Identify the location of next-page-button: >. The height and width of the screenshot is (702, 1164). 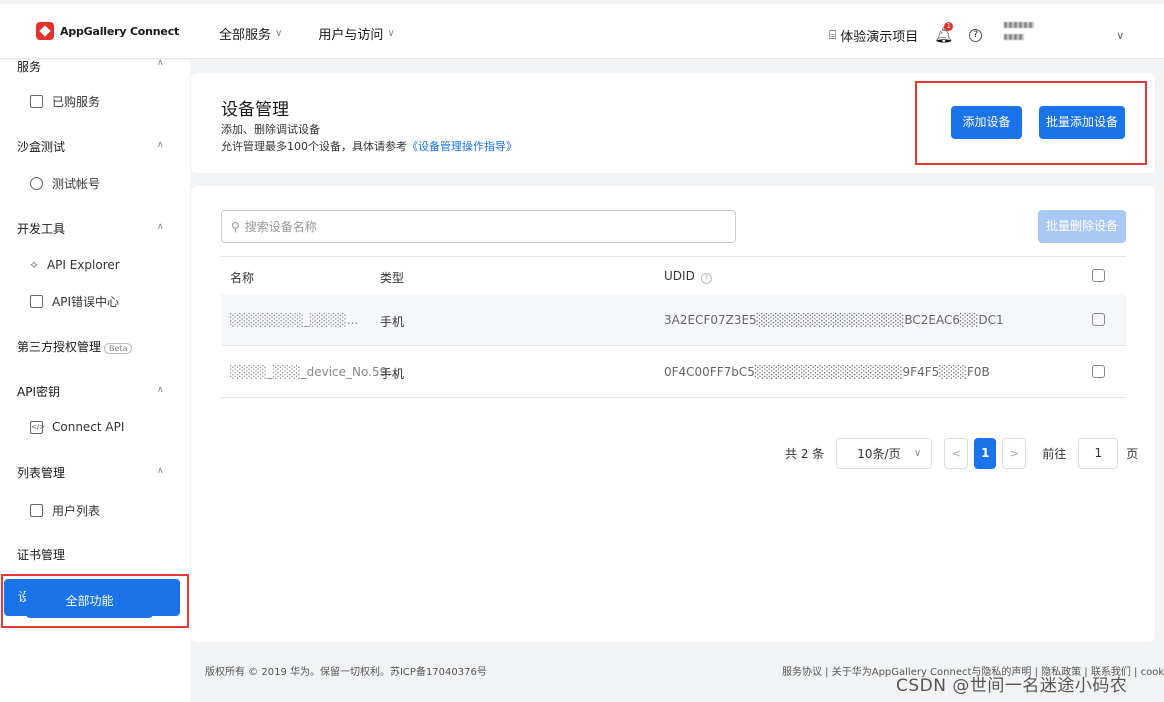
(1014, 453).